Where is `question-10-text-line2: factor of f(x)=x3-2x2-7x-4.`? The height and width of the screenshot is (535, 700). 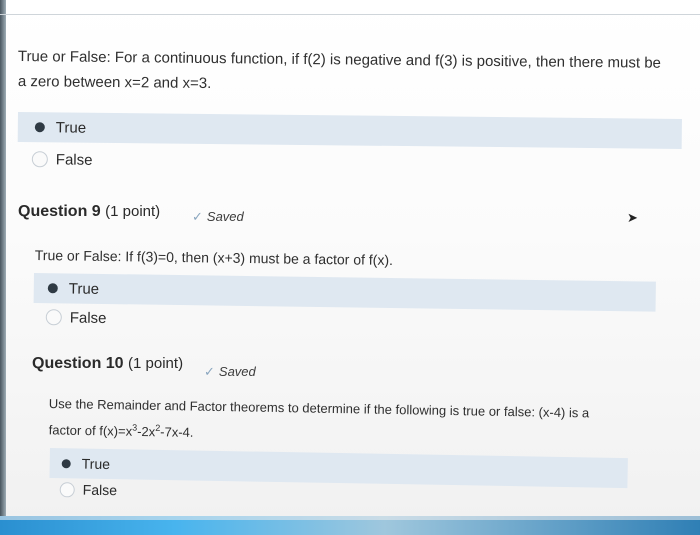 question-10-text-line2: factor of f(x)=x3-2x2-7x-4. is located at coordinates (121, 431).